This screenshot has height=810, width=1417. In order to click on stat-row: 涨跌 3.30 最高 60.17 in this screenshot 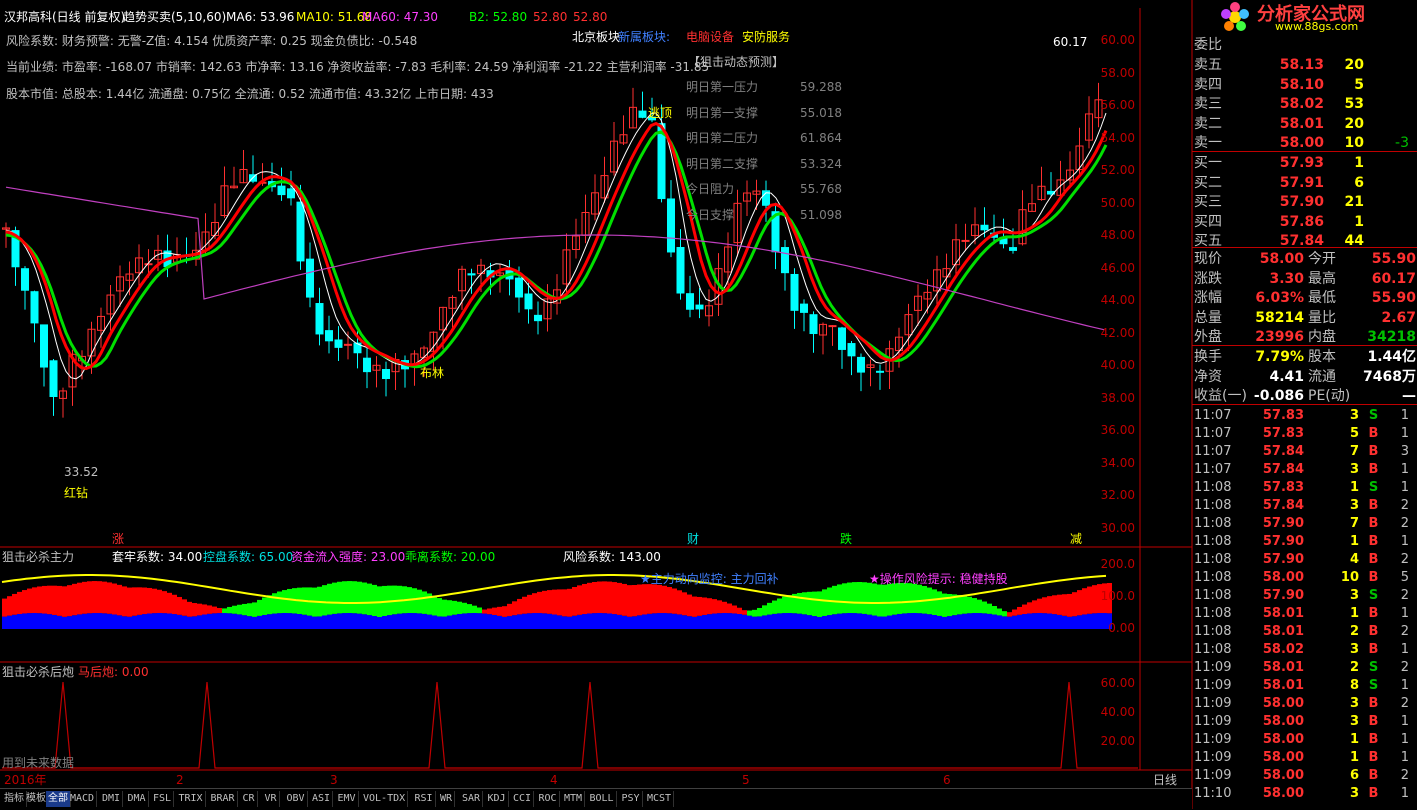, I will do `click(1305, 279)`.